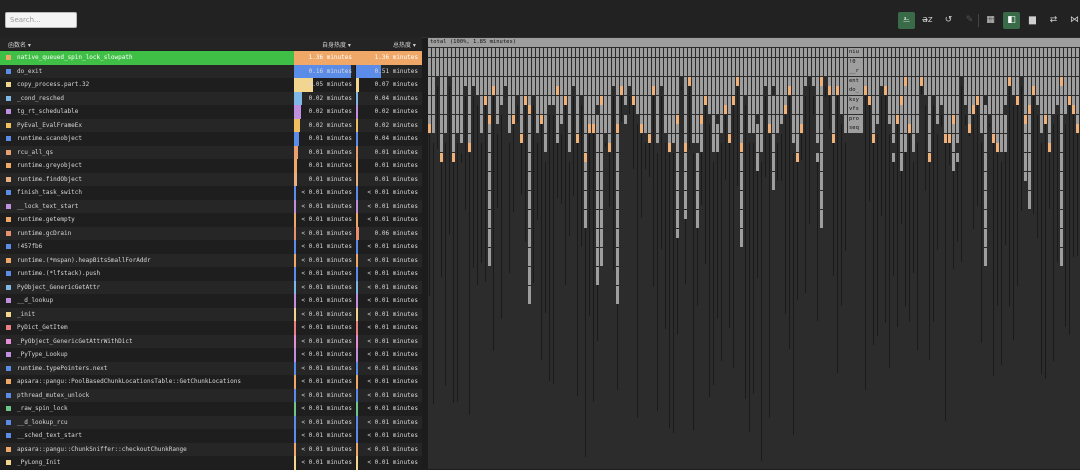 The height and width of the screenshot is (470, 1080). I want to click on flame-frame: ent, so click(856, 81).